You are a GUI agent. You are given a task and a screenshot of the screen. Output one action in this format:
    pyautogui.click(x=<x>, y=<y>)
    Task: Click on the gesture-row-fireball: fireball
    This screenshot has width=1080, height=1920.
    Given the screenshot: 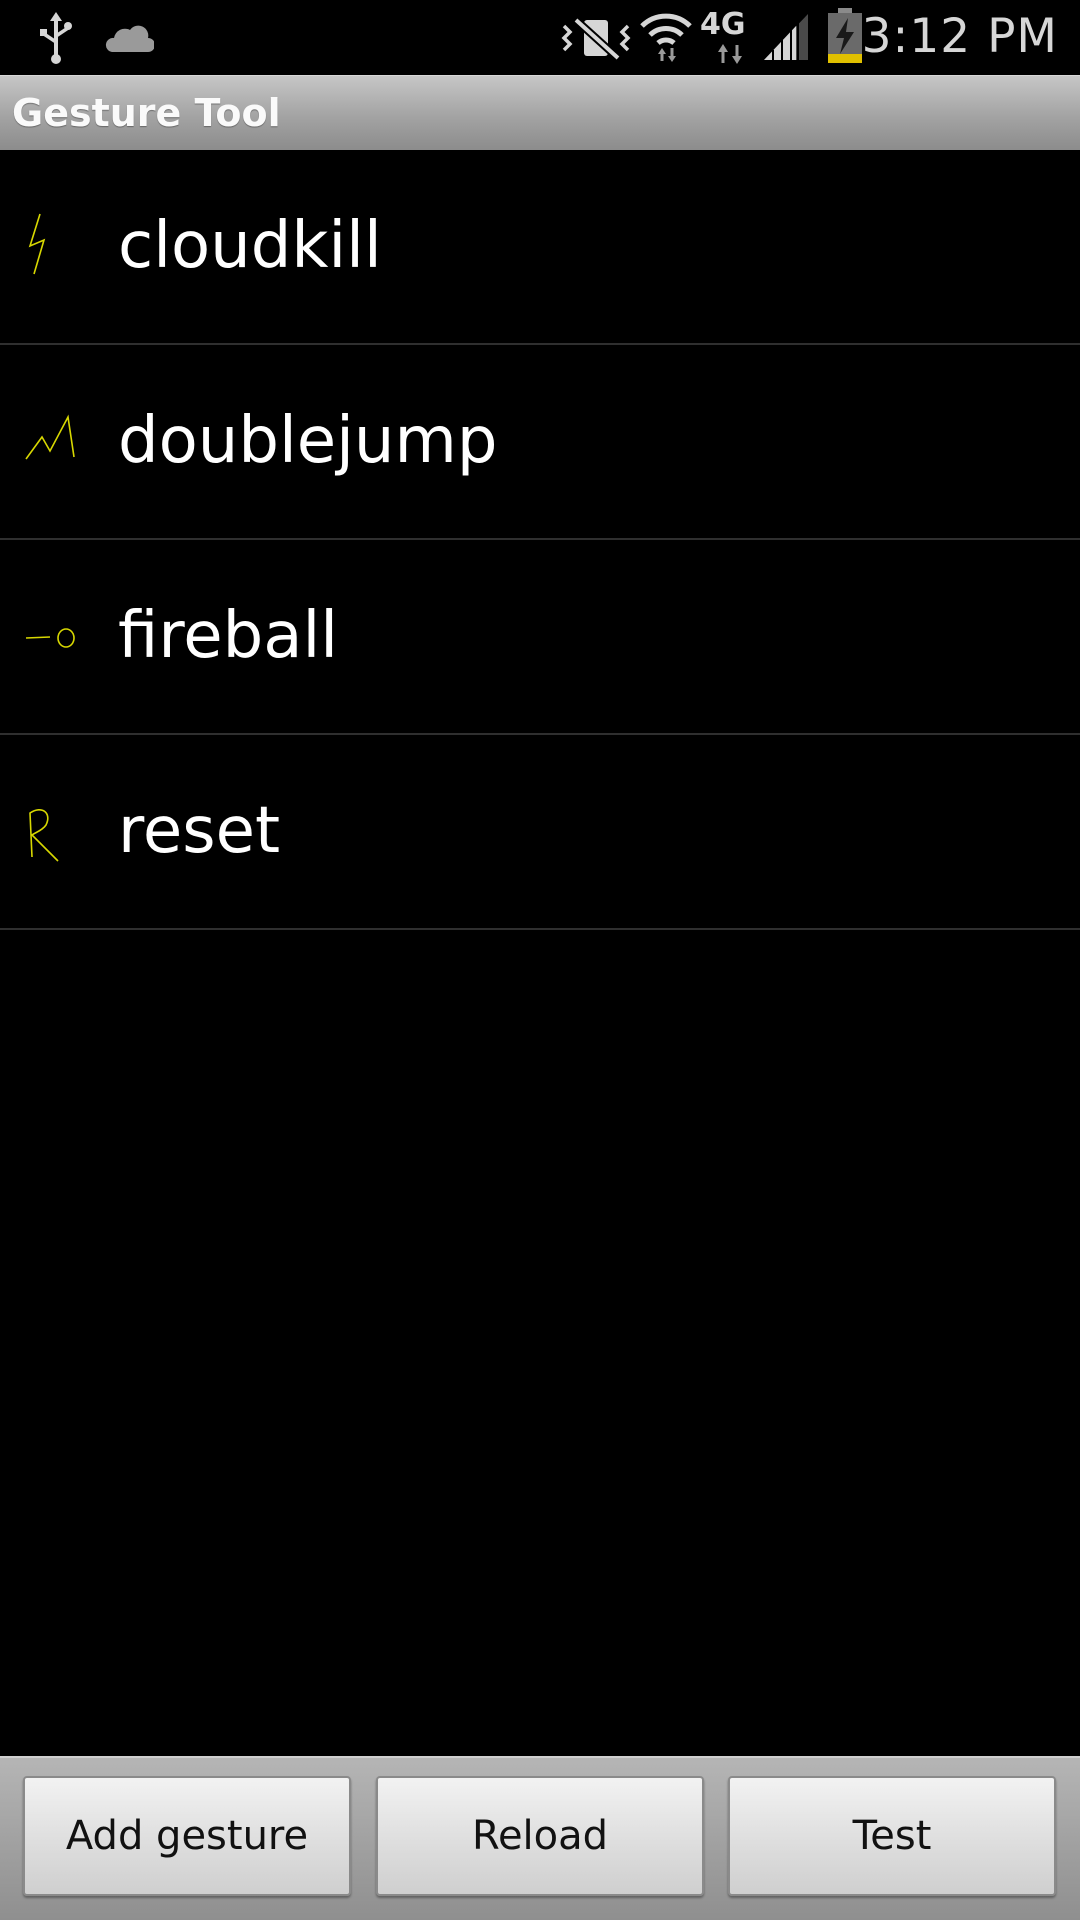 What is the action you would take?
    pyautogui.click(x=540, y=637)
    